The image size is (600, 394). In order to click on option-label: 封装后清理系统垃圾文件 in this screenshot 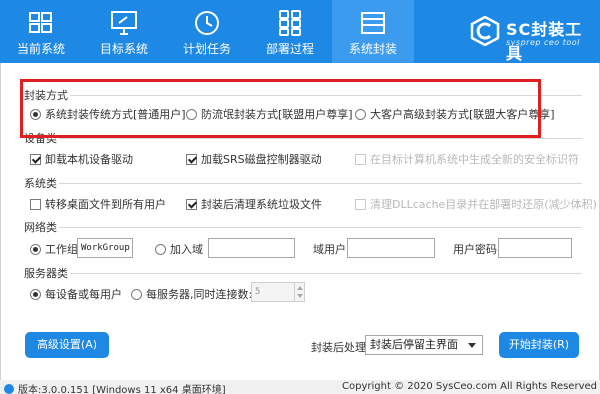, I will do `click(261, 204)`.